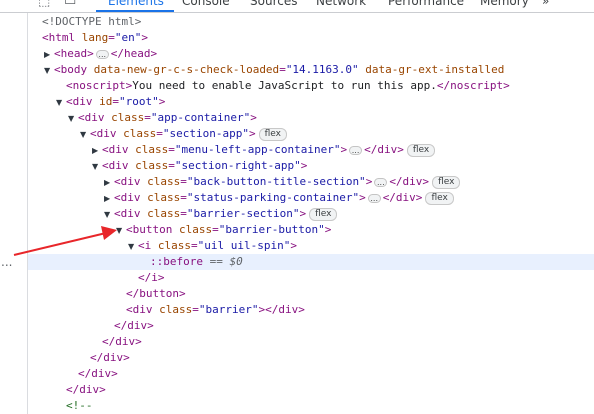 The image size is (594, 414). I want to click on red-annotation-arrow, so click(65, 241).